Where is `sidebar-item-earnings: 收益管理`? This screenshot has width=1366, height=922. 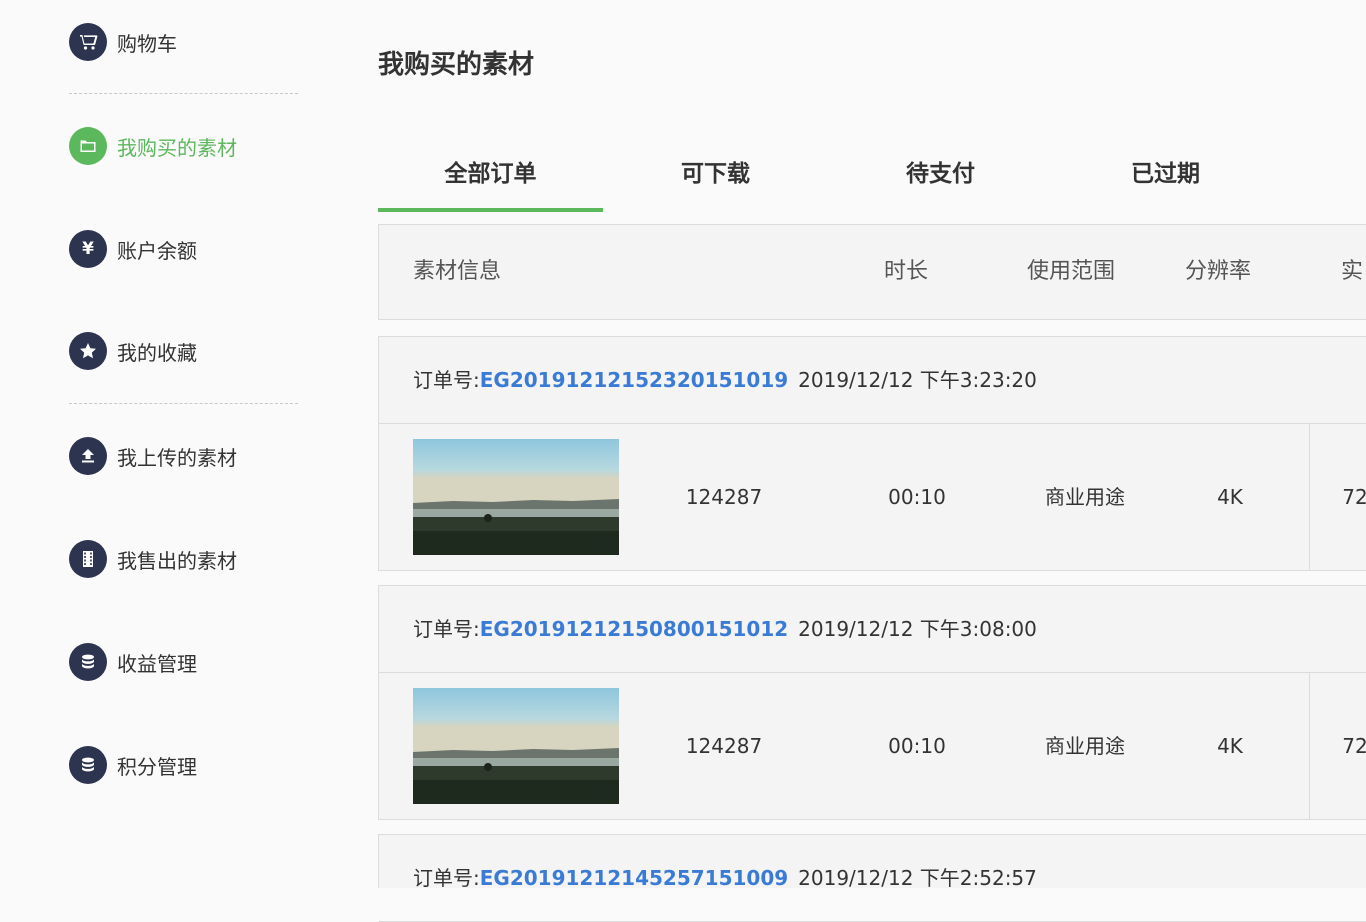 sidebar-item-earnings: 收益管理 is located at coordinates (133, 662).